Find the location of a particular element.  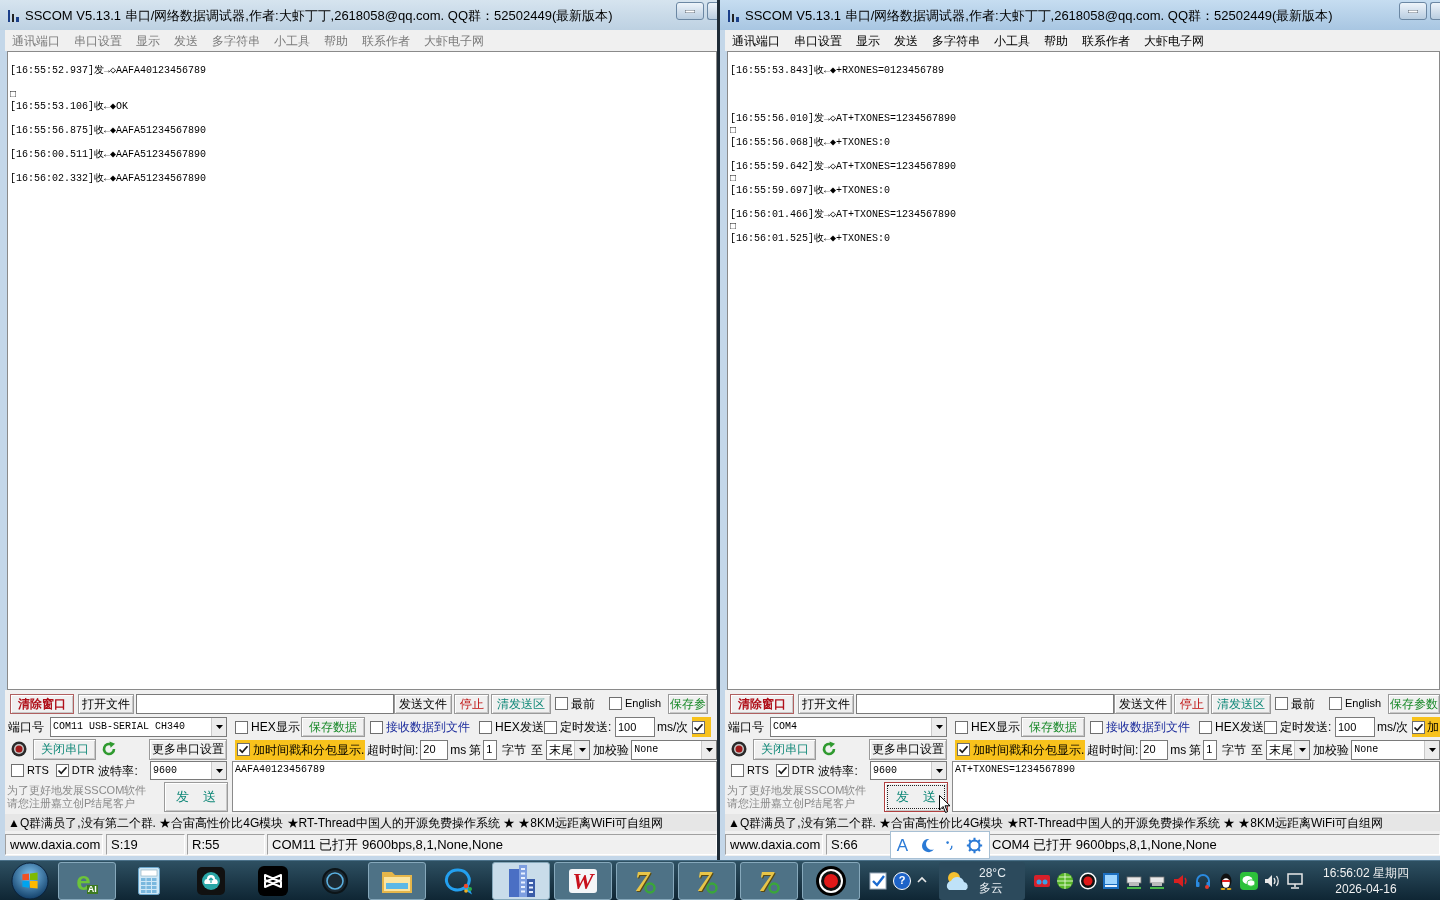

menu-item: 多字符串 is located at coordinates (236, 40).